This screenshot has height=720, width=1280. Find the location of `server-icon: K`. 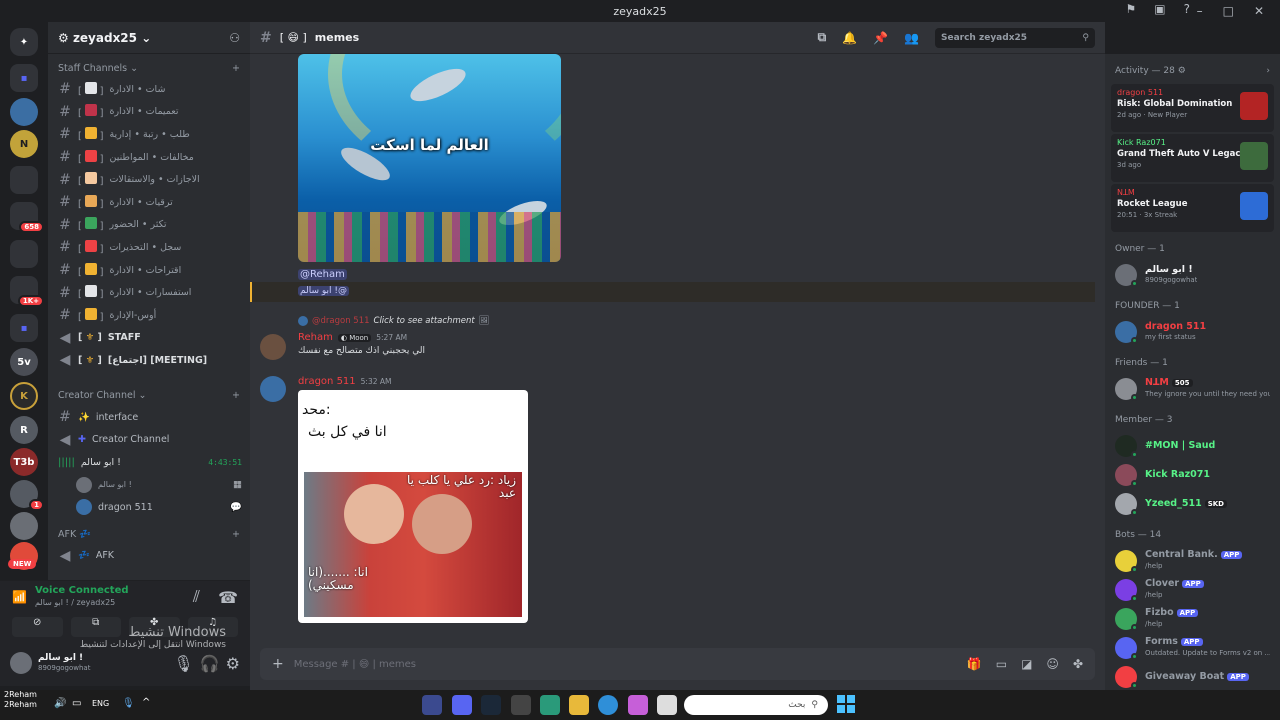

server-icon: K is located at coordinates (24, 396).